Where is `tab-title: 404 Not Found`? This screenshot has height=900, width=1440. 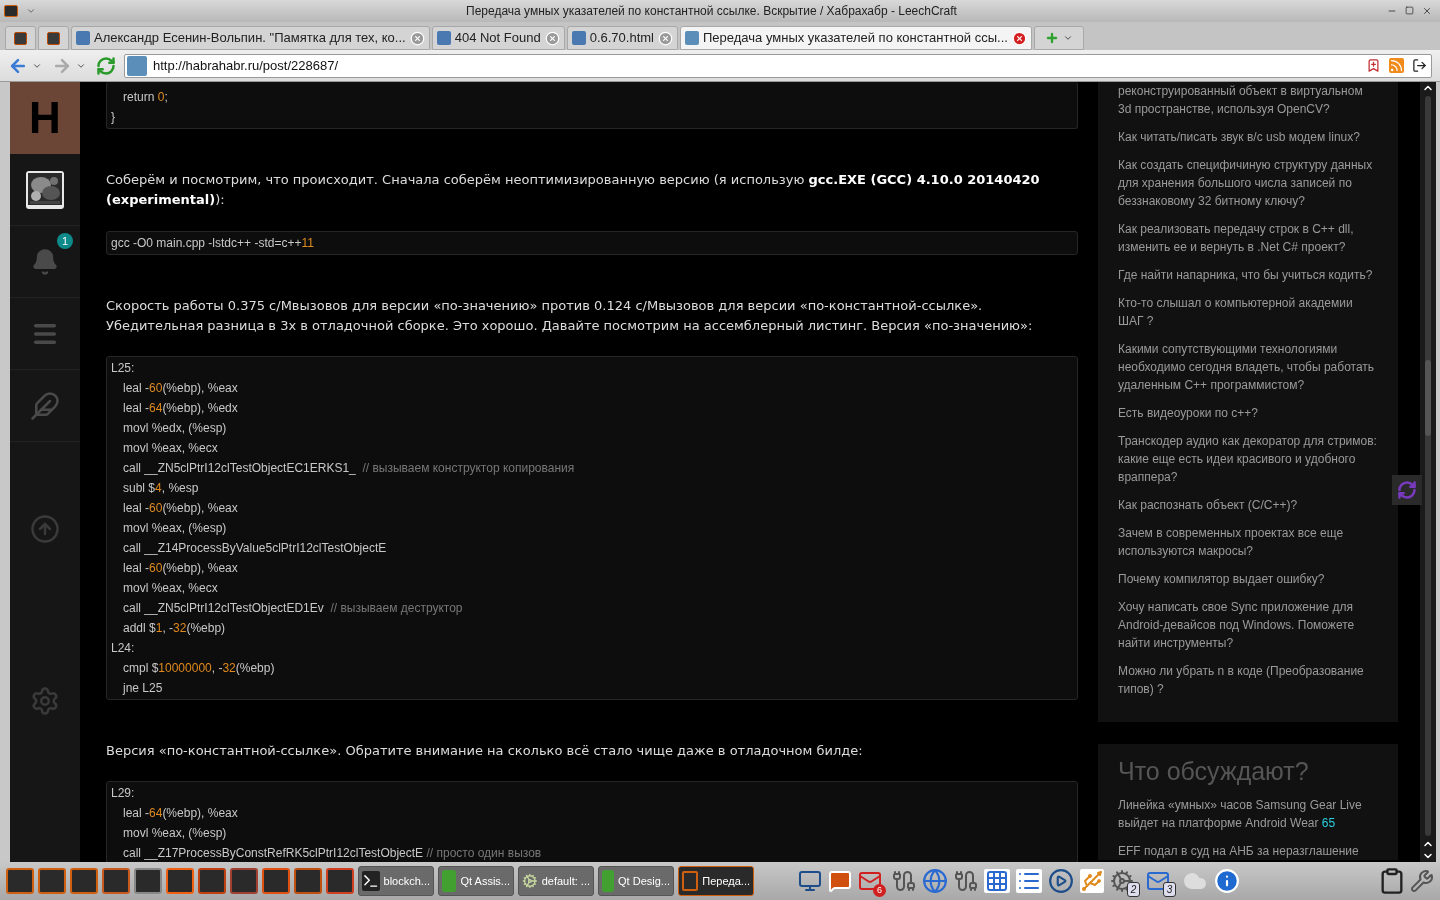 tab-title: 404 Not Found is located at coordinates (497, 38).